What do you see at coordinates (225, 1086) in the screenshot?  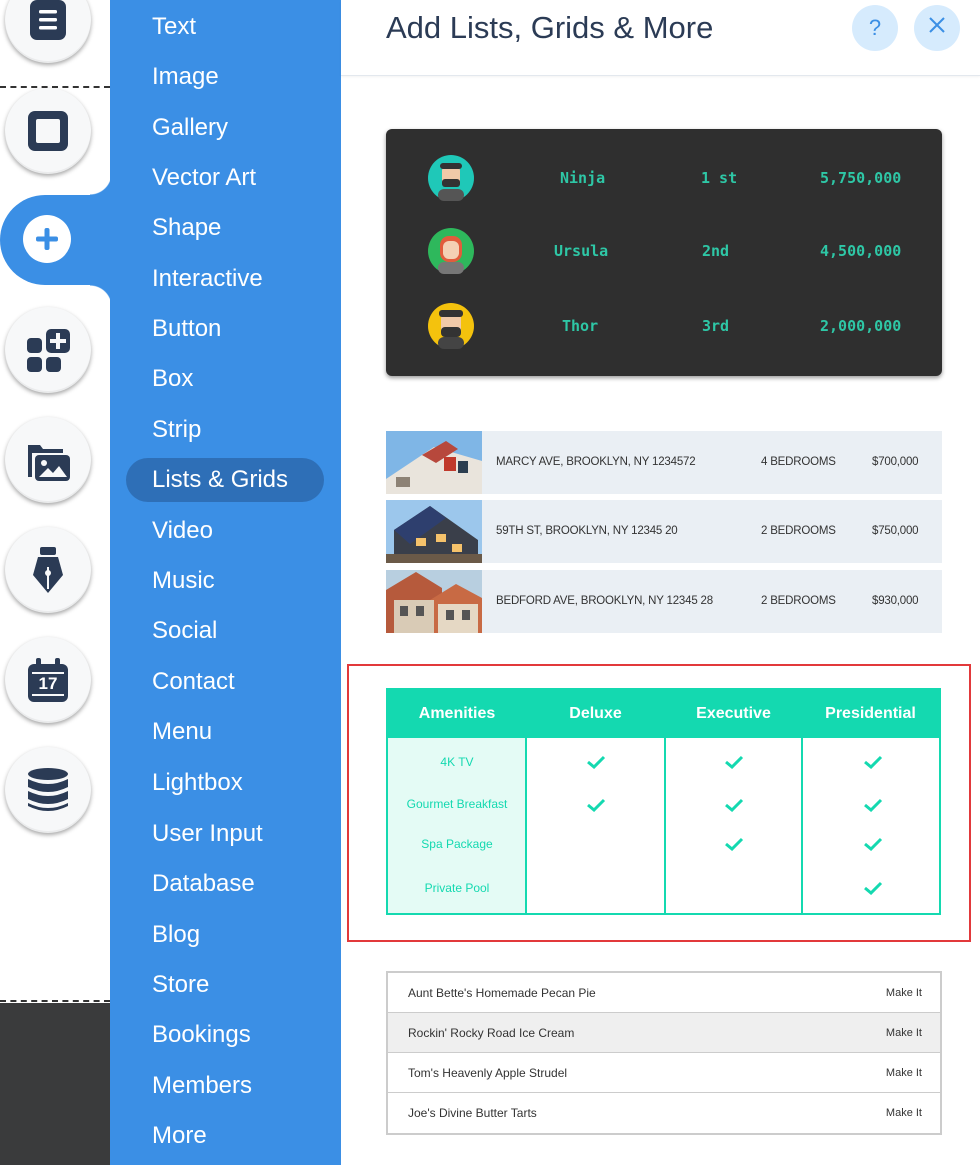 I see `menu-item-members: Members` at bounding box center [225, 1086].